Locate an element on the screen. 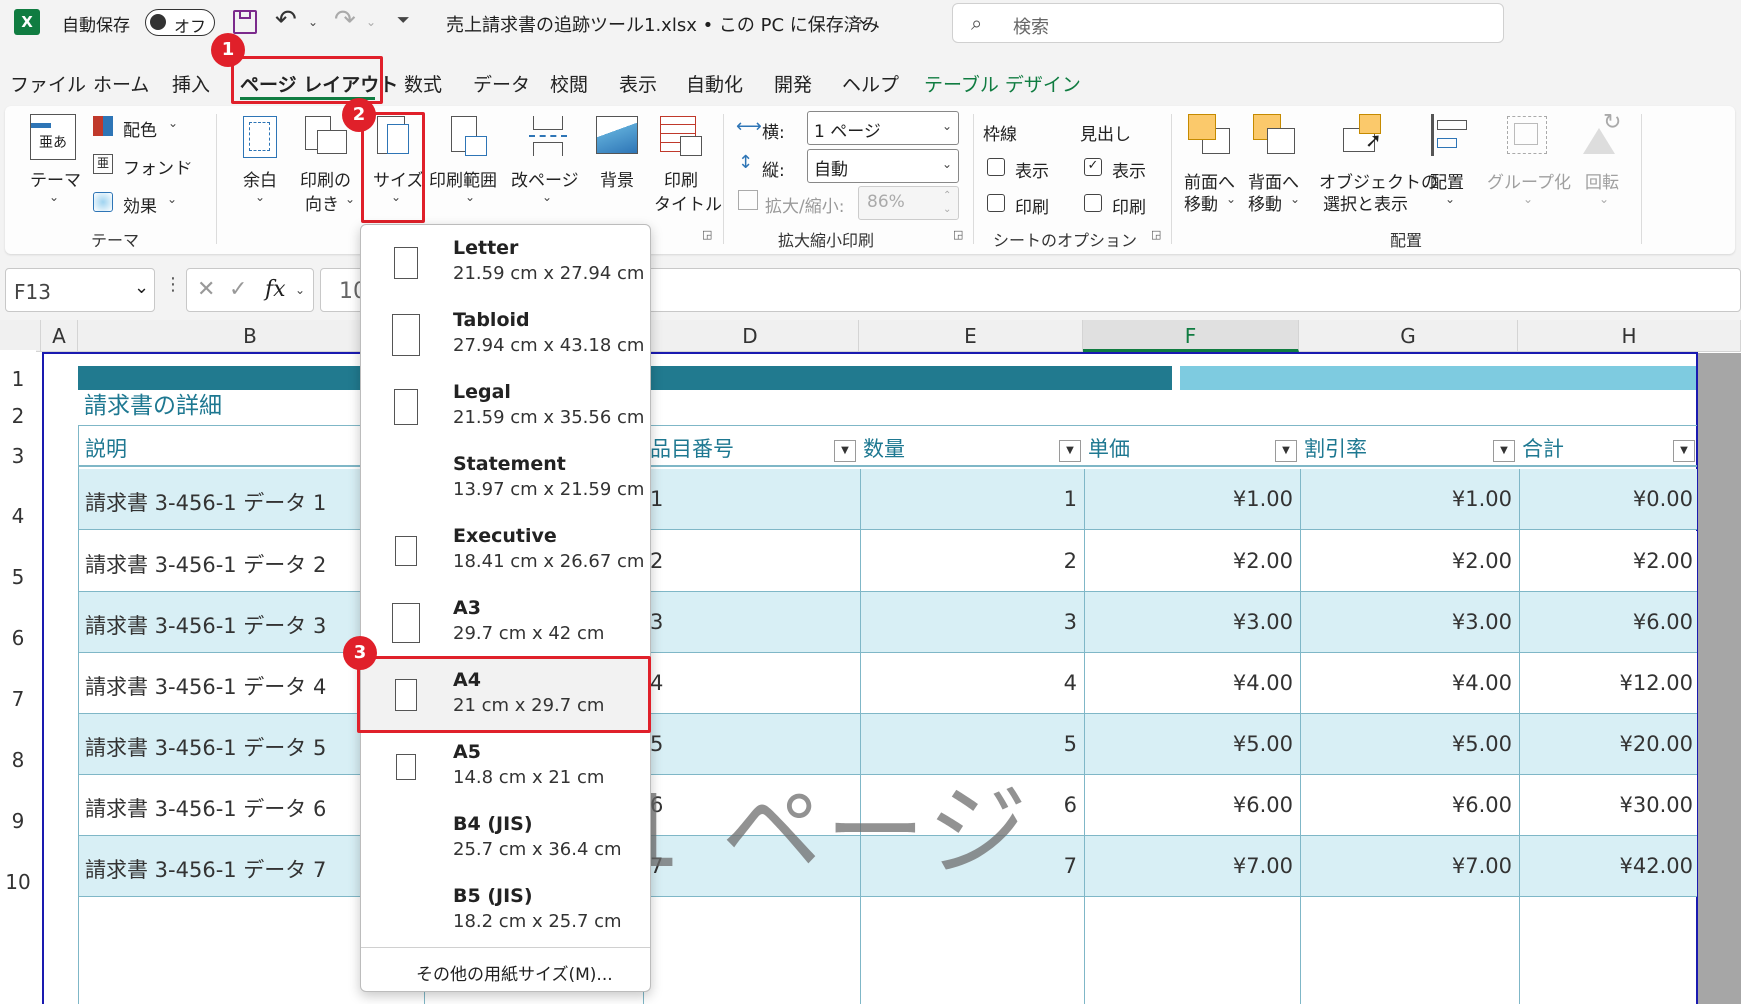 Image resolution: width=1741 pixels, height=1004 pixels. tab-table-design: テーブル デザイン is located at coordinates (1002, 83).